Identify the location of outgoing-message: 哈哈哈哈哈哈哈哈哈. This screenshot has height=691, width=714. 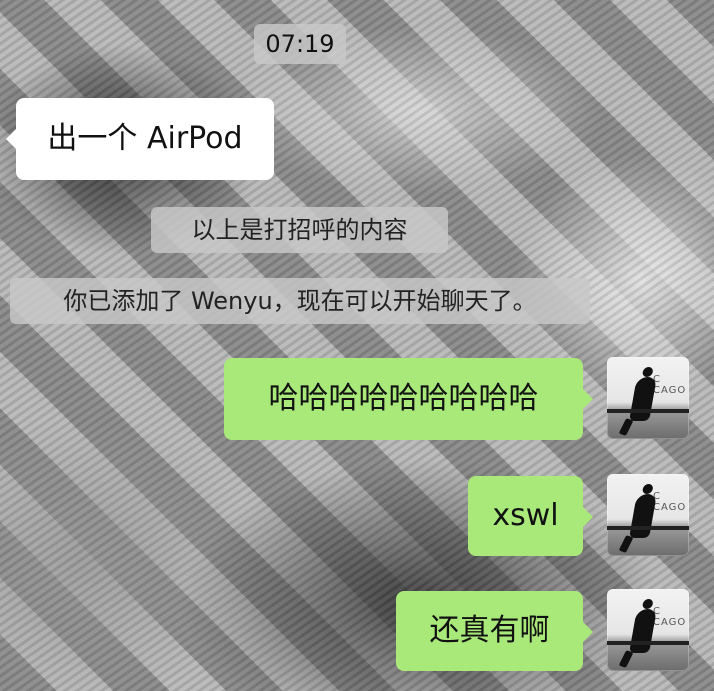
(408, 399).